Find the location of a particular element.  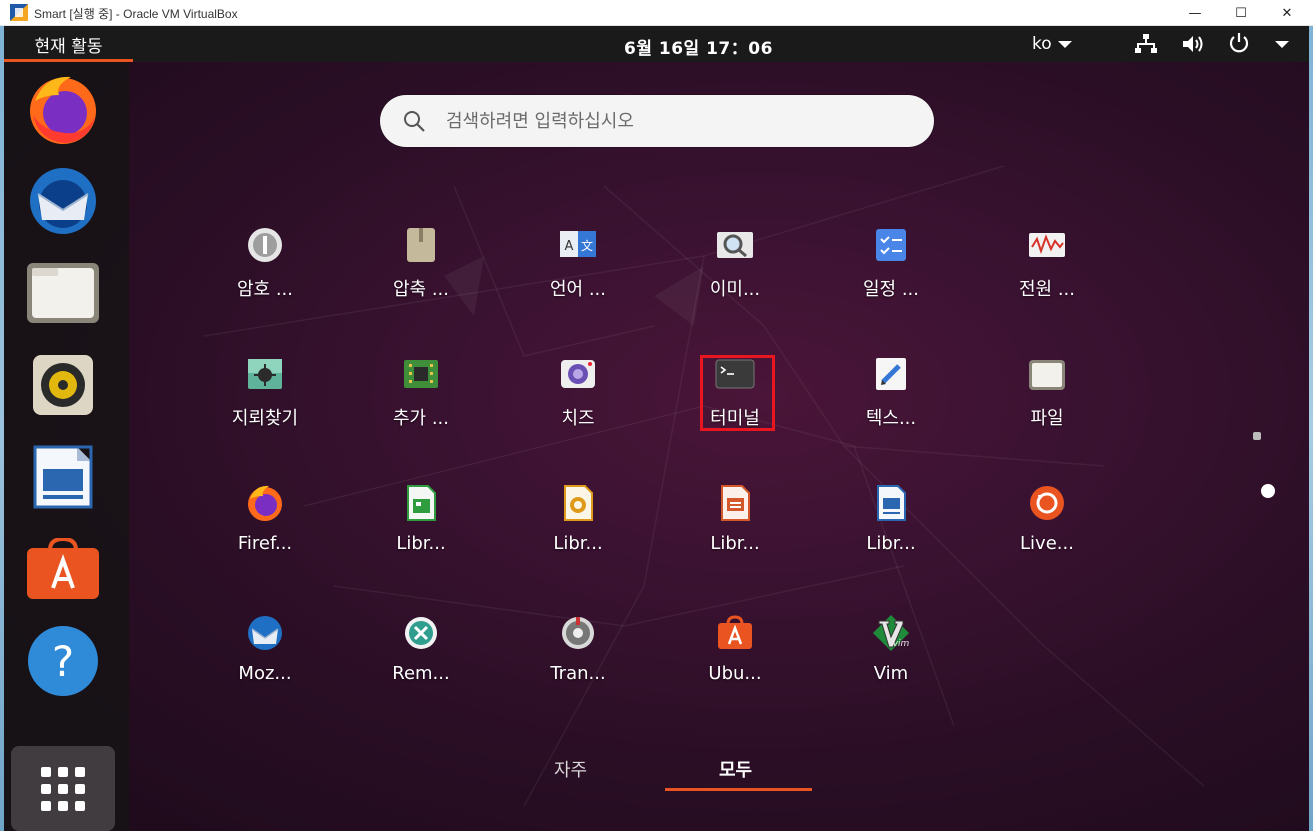

archive-icon is located at coordinates (421, 245).